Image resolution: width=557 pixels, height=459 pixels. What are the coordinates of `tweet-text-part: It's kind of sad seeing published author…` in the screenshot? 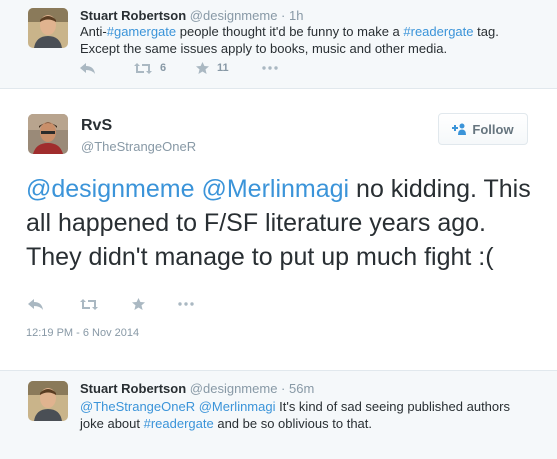 It's located at (392, 406).